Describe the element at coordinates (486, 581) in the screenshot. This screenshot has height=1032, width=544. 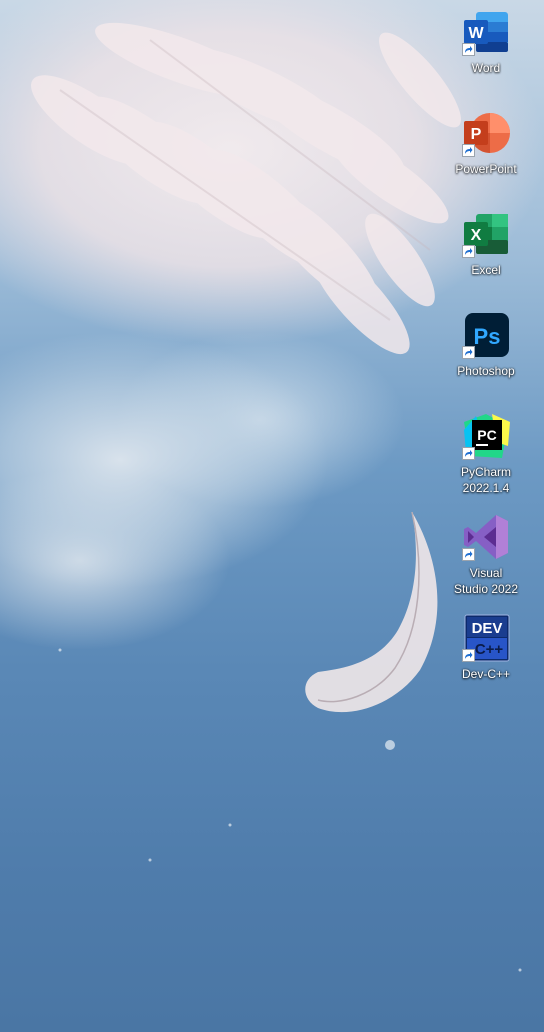
I see `desktop-icon-label: Visual Studio 2022` at that location.